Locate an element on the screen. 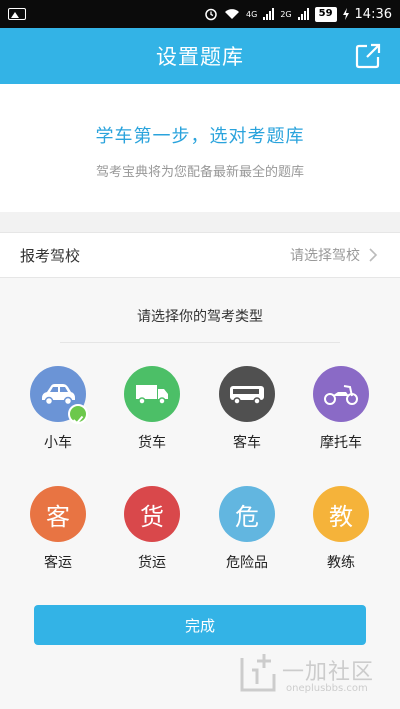  selected-check-icon is located at coordinates (78, 414).